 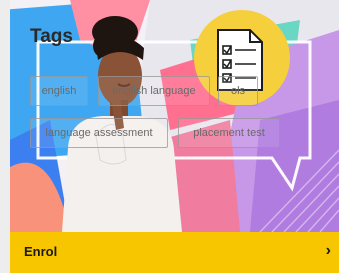 What do you see at coordinates (5, 136) in the screenshot?
I see `card-left-strip` at bounding box center [5, 136].